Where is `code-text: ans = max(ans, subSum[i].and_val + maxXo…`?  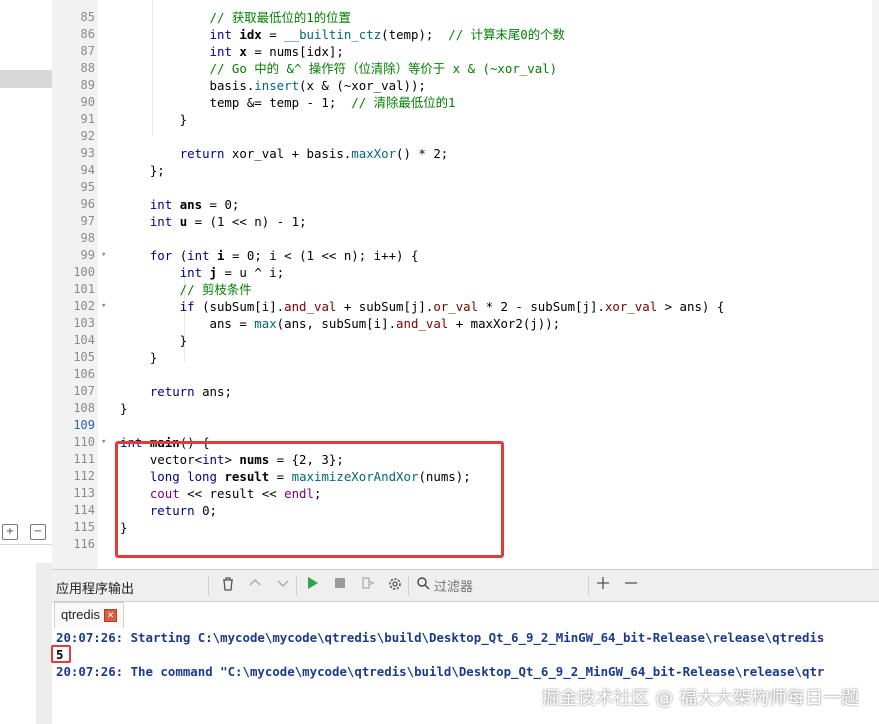
code-text: ans = max(ans, subSum[i].and_val + maxXo… is located at coordinates (340, 323).